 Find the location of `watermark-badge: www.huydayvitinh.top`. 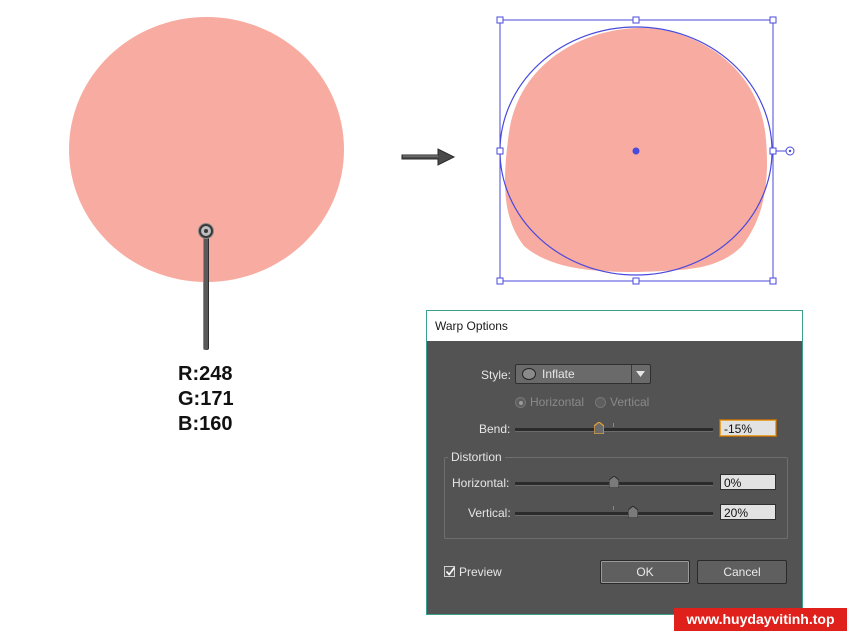

watermark-badge: www.huydayvitinh.top is located at coordinates (760, 619).